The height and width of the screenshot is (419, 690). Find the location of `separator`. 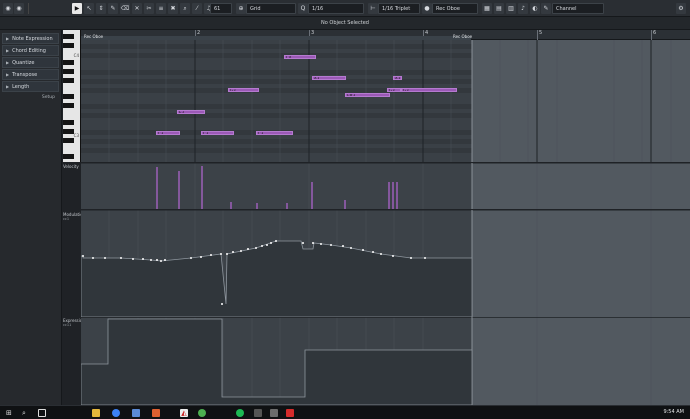

separator is located at coordinates (28, 8).